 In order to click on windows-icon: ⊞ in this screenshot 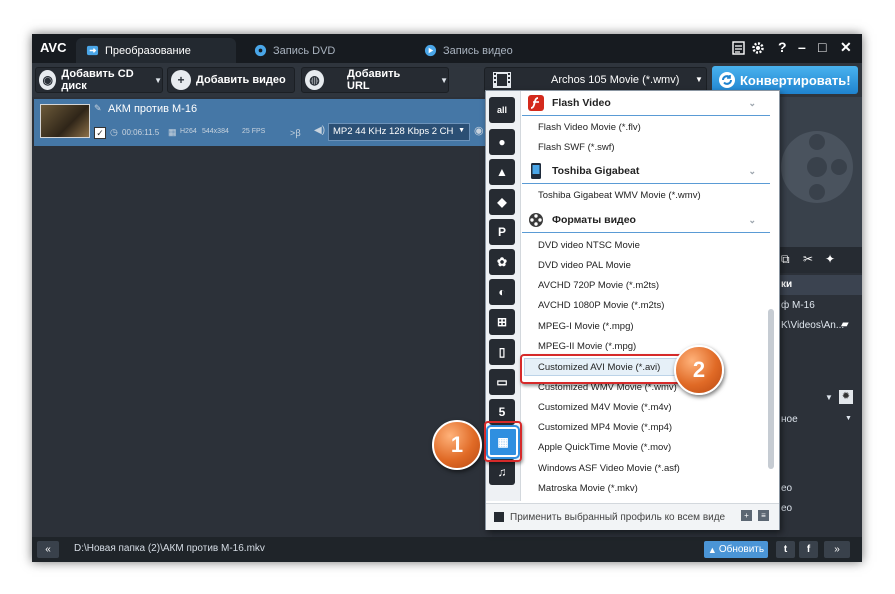, I will do `click(502, 322)`.